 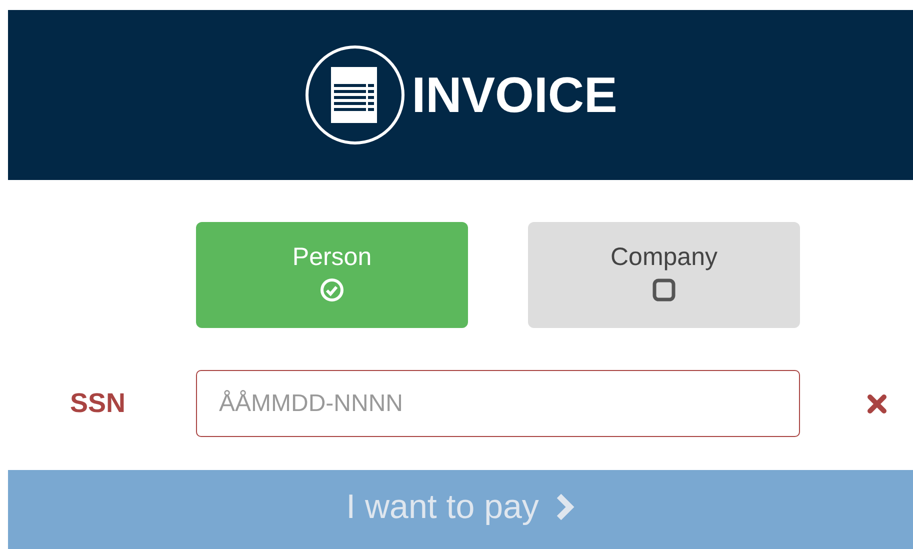 I want to click on customer-type-toggle: Person, so click(x=332, y=275).